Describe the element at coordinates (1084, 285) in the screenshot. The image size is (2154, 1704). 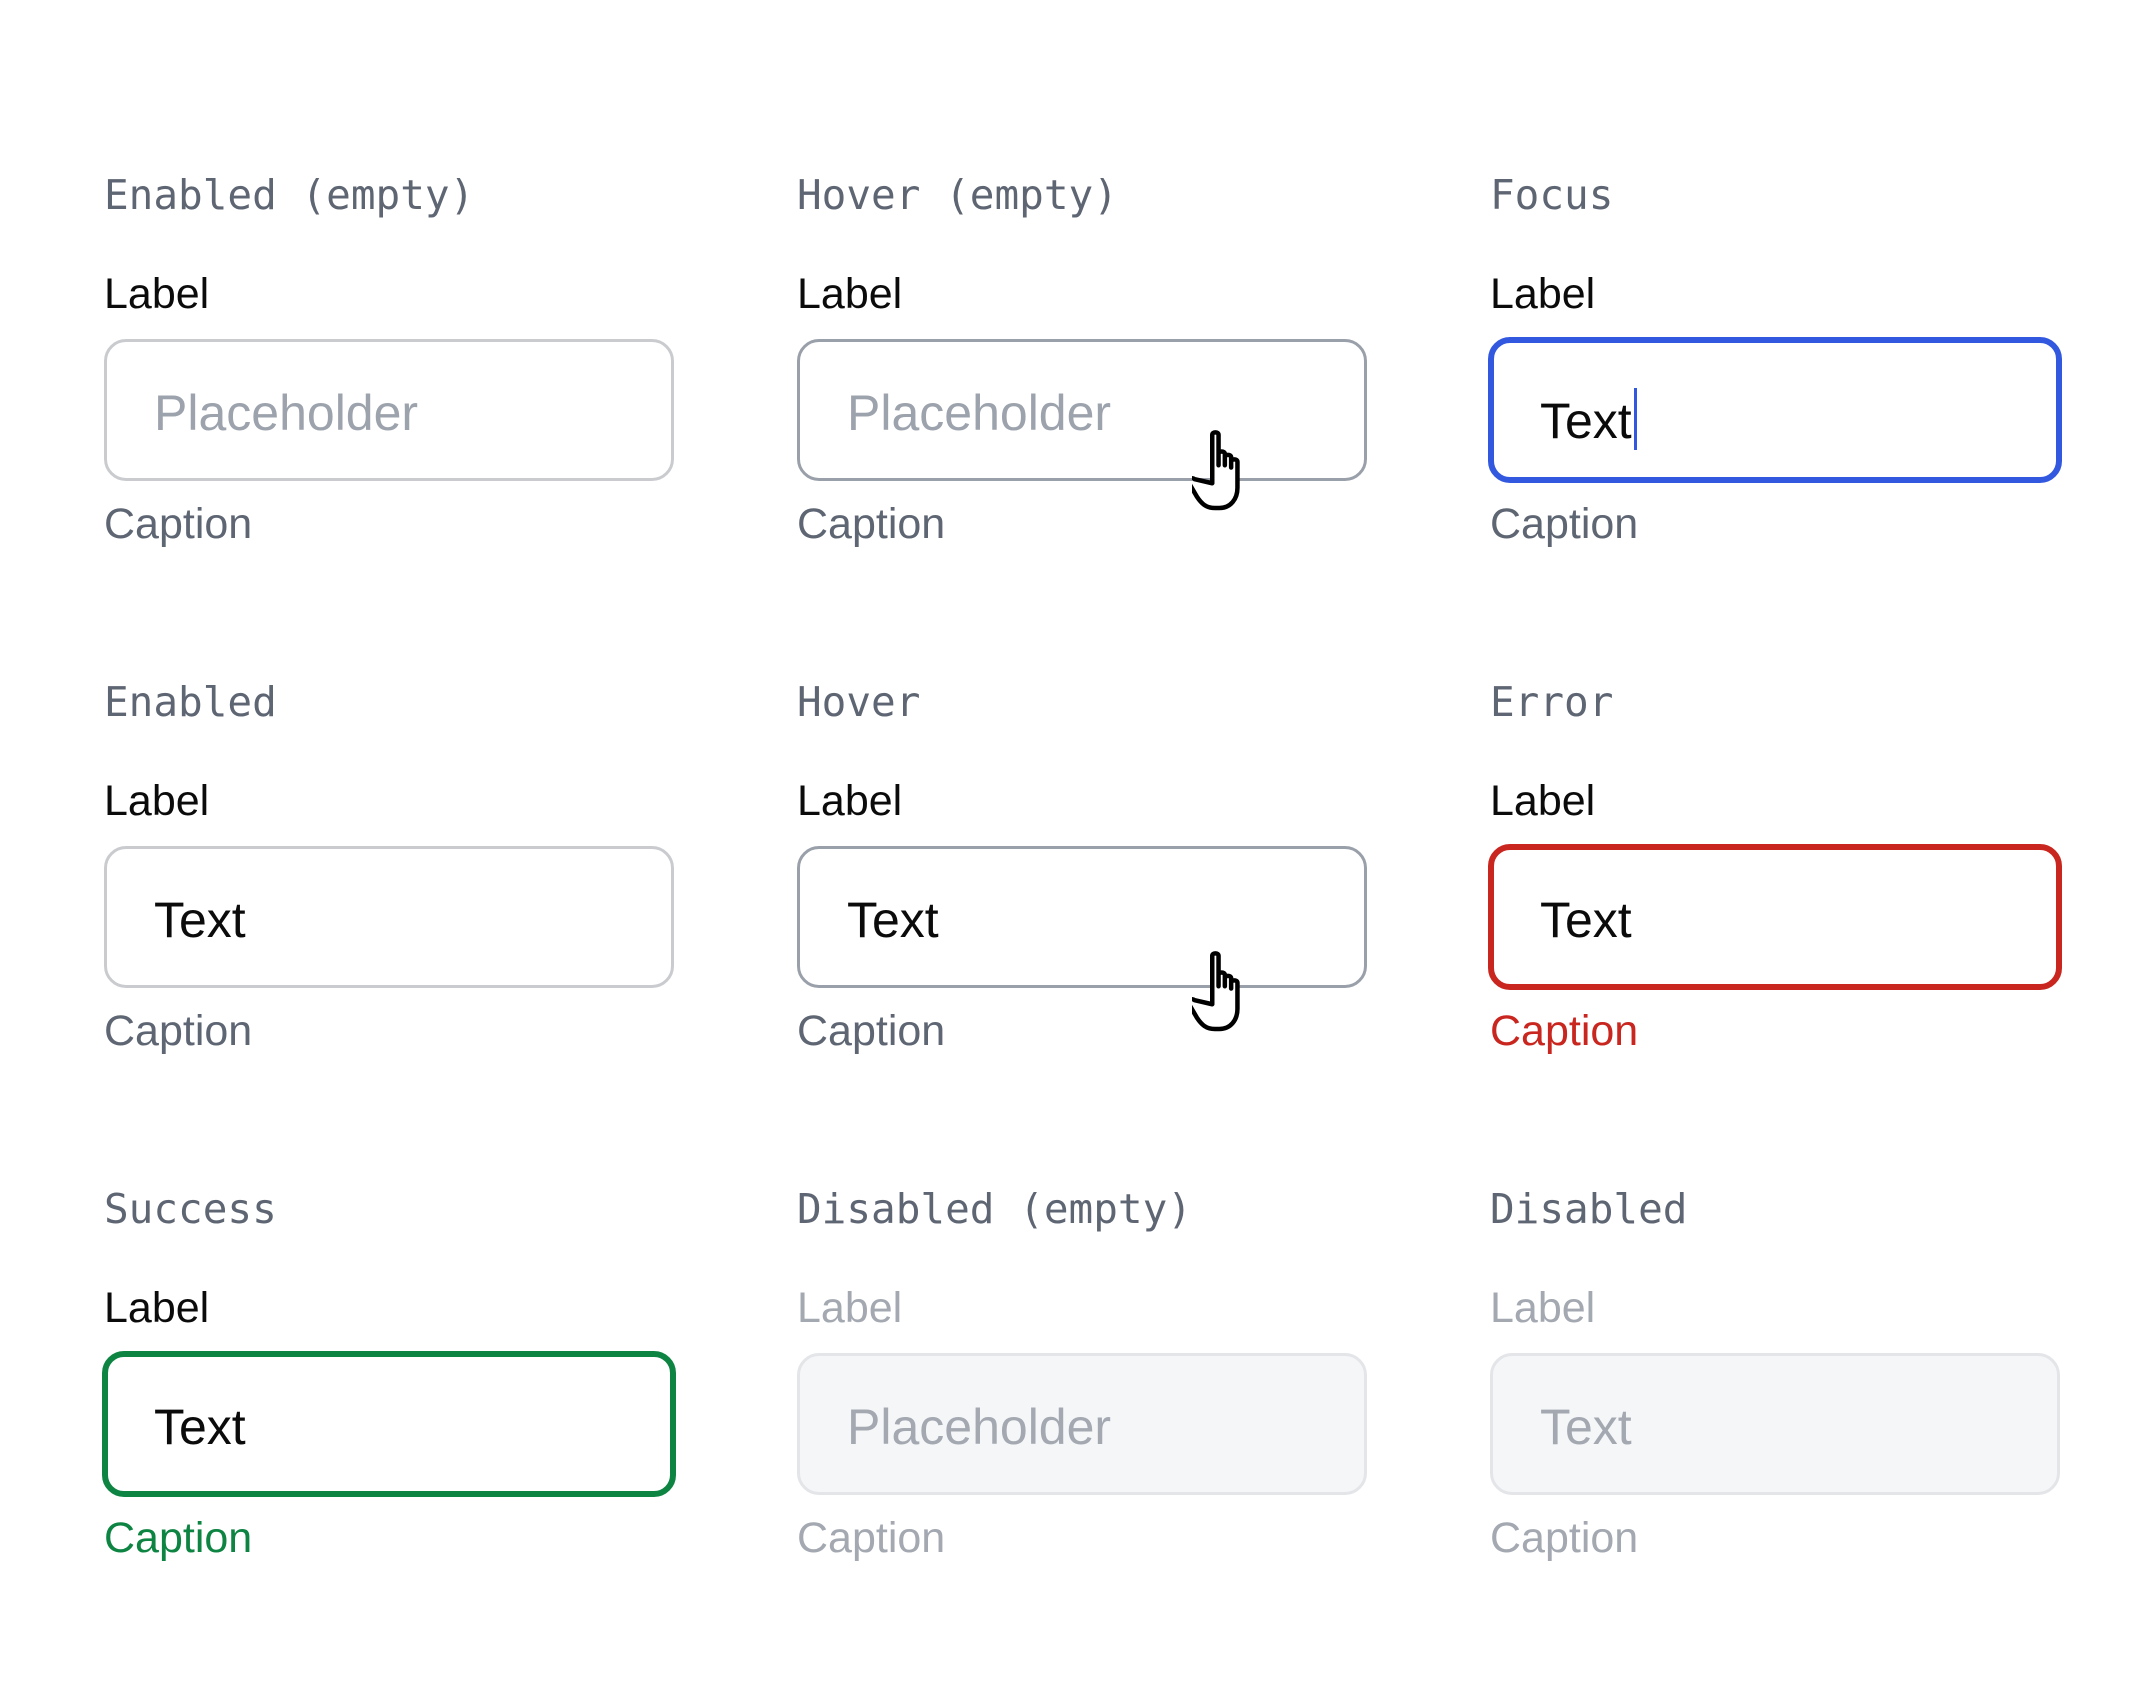
I see `text-field-hover-empty: Hover (empty) Label Placeholder Caption` at that location.